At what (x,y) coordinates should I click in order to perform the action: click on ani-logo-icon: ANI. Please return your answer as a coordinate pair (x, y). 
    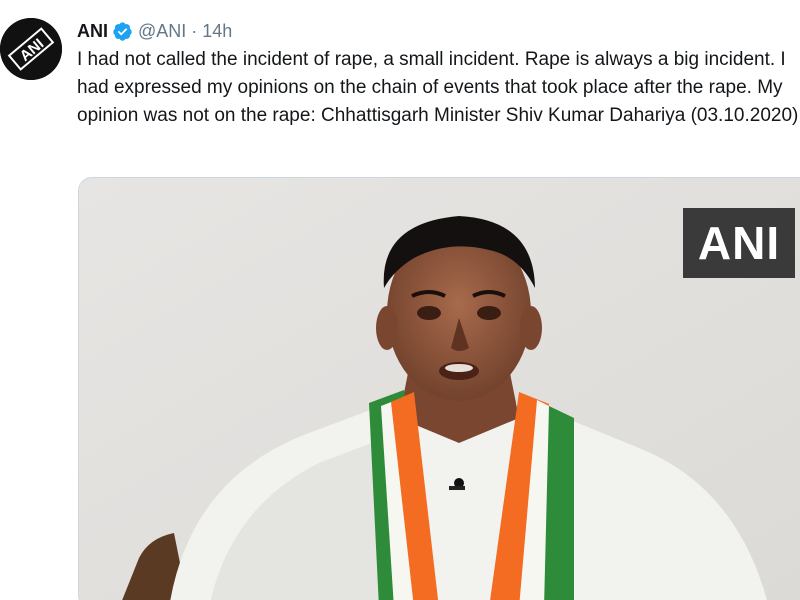
    Looking at the image, I should click on (31, 49).